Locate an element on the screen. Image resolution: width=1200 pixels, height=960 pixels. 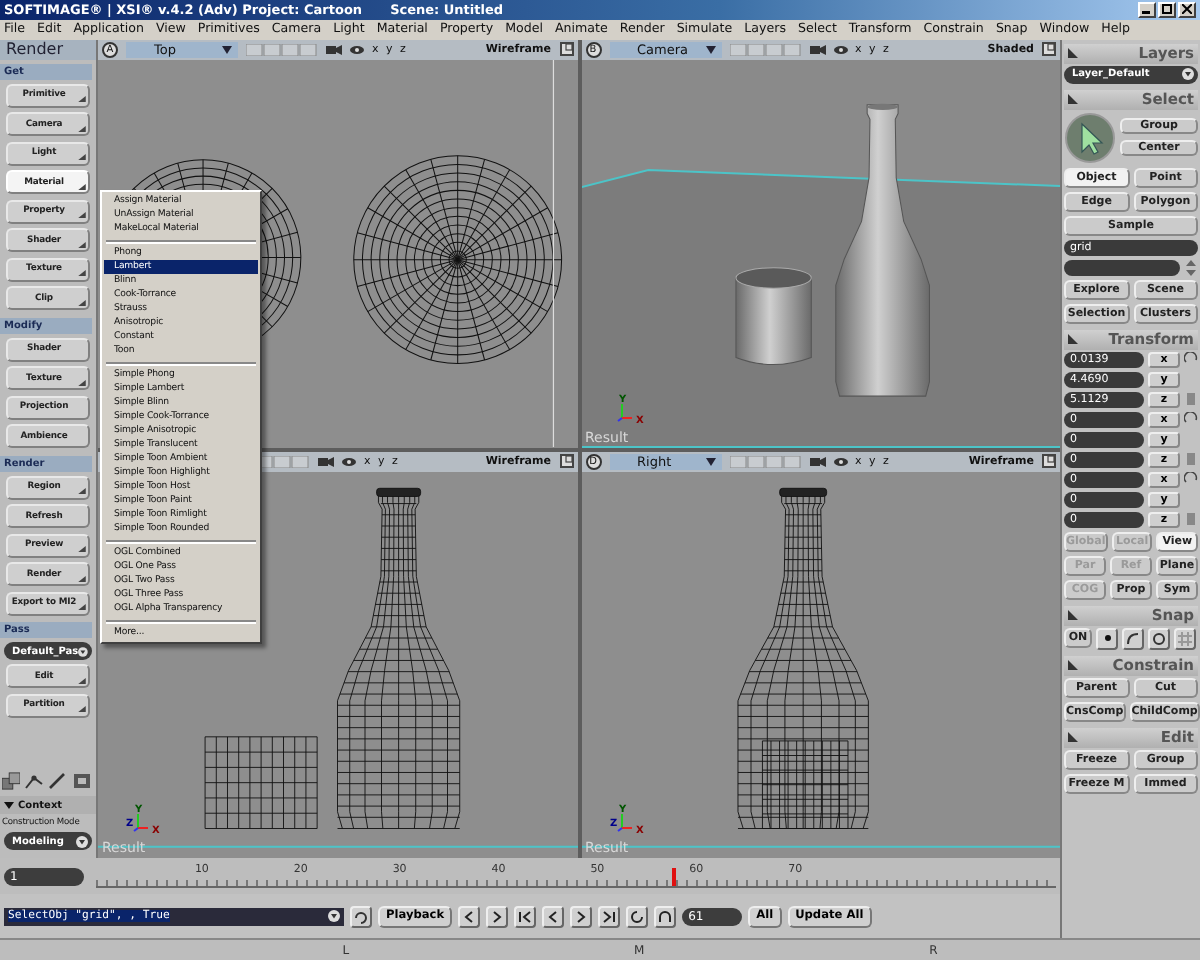
arrows-icon is located at coordinates (1191, 267).